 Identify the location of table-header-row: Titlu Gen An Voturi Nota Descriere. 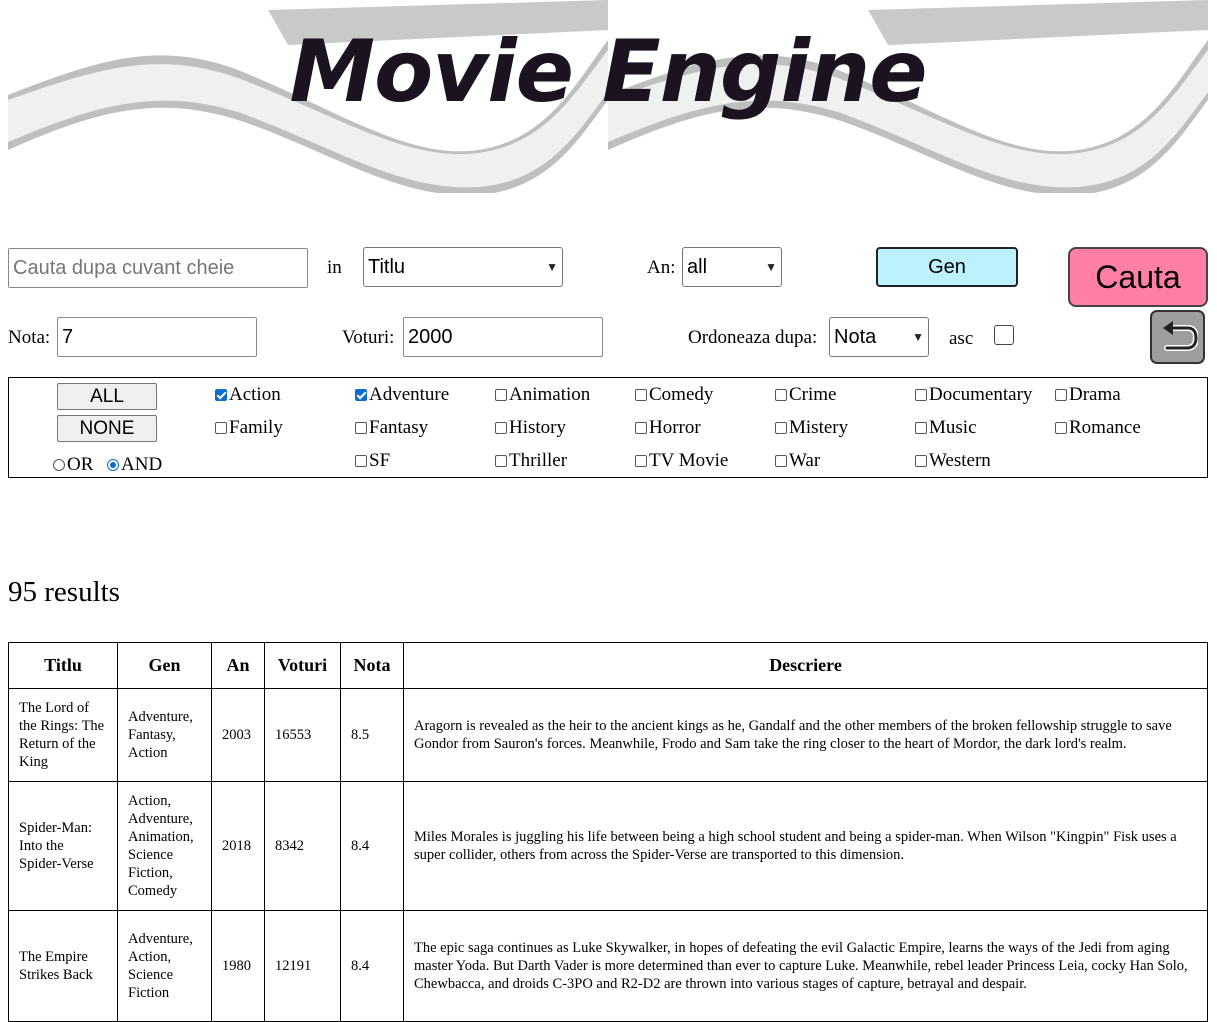
(608, 665).